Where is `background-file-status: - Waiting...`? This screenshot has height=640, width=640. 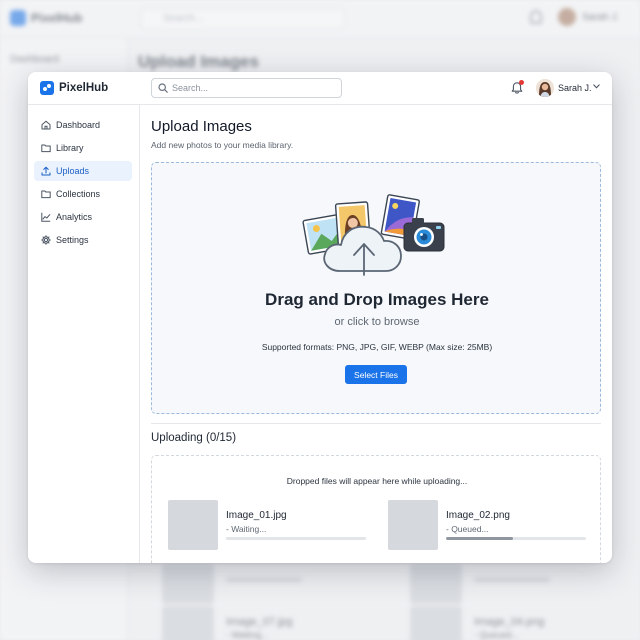
background-file-status: - Waiting... is located at coordinates (247, 635).